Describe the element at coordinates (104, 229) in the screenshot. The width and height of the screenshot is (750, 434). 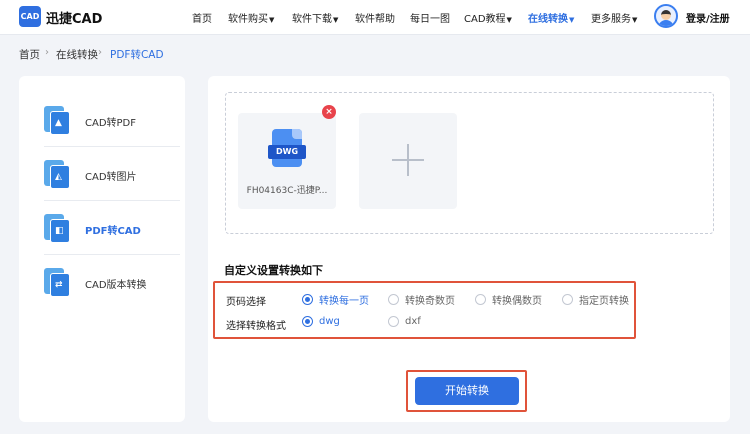
I see `sidebar-item-pdf-to-cad: ◧ PDF转CAD` at that location.